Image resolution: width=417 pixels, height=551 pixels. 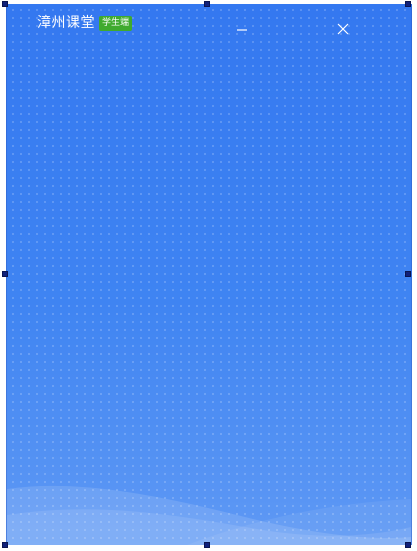 I want to click on resize-handle-top, so click(x=207, y=4).